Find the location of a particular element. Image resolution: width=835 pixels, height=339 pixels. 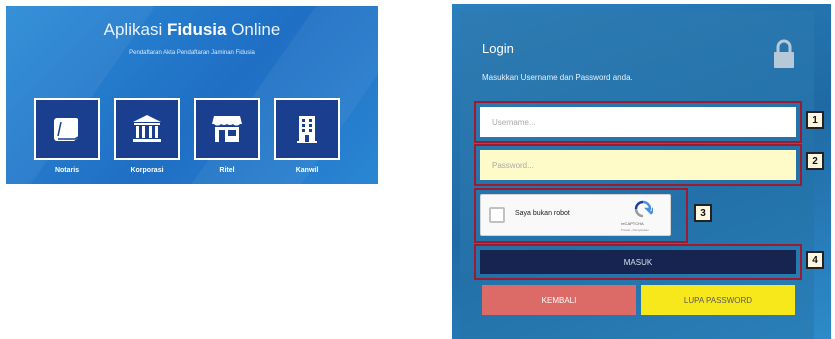

captcha-terms-link: Privasi - Persyaratan is located at coordinates (635, 230).